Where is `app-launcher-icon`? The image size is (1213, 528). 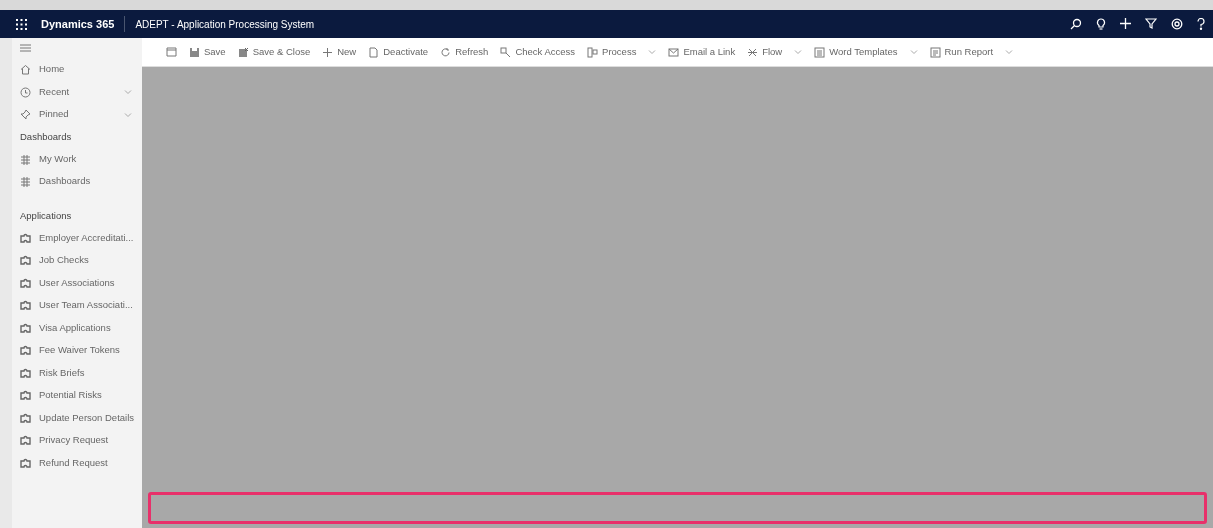
app-launcher-icon is located at coordinates (21, 24).